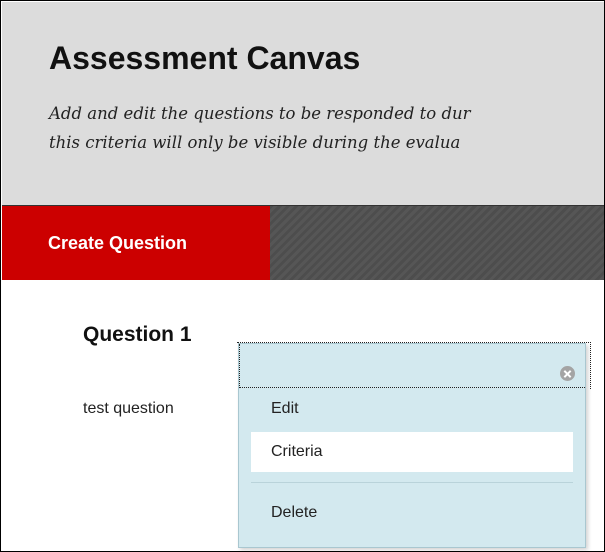 This screenshot has height=552, width=605. What do you see at coordinates (412, 409) in the screenshot?
I see `menu-item-edit: Edit` at bounding box center [412, 409].